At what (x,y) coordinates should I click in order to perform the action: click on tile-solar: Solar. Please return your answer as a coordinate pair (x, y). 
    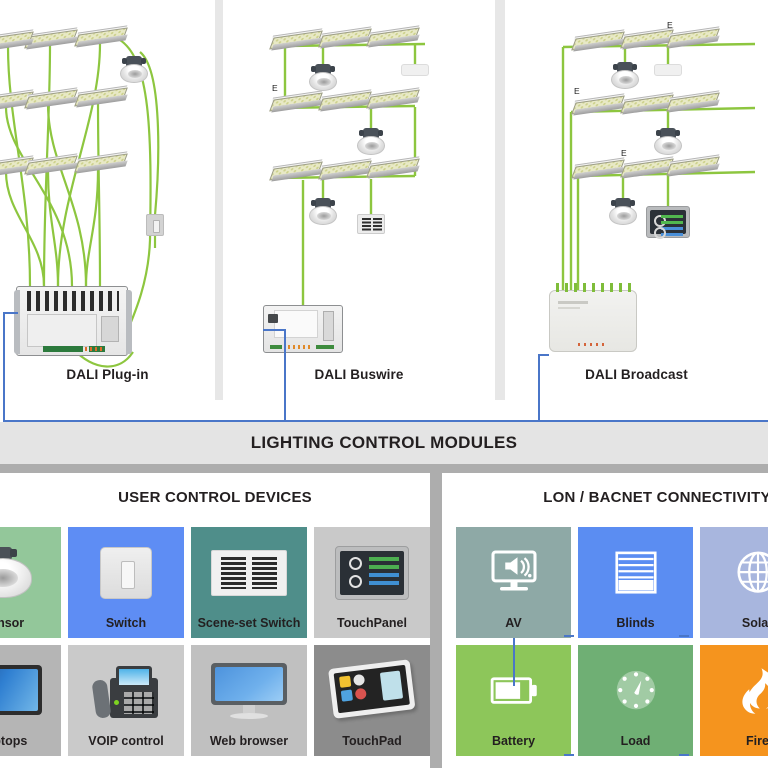
    Looking at the image, I should click on (734, 582).